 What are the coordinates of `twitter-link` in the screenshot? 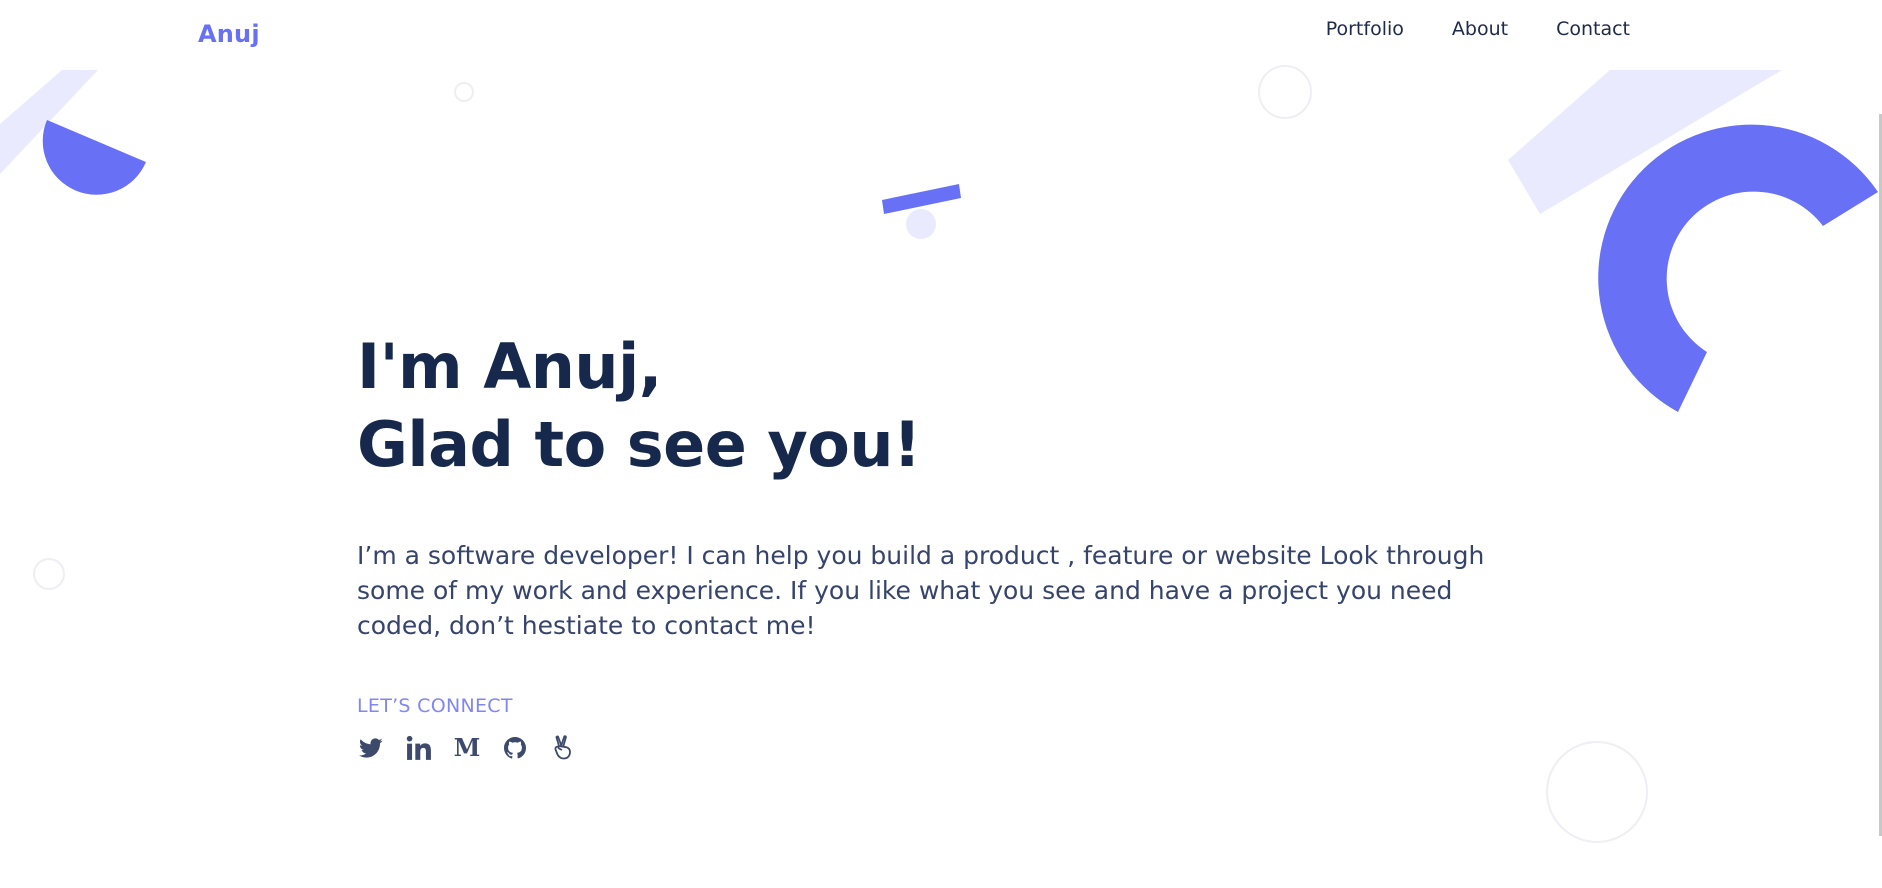 It's located at (371, 748).